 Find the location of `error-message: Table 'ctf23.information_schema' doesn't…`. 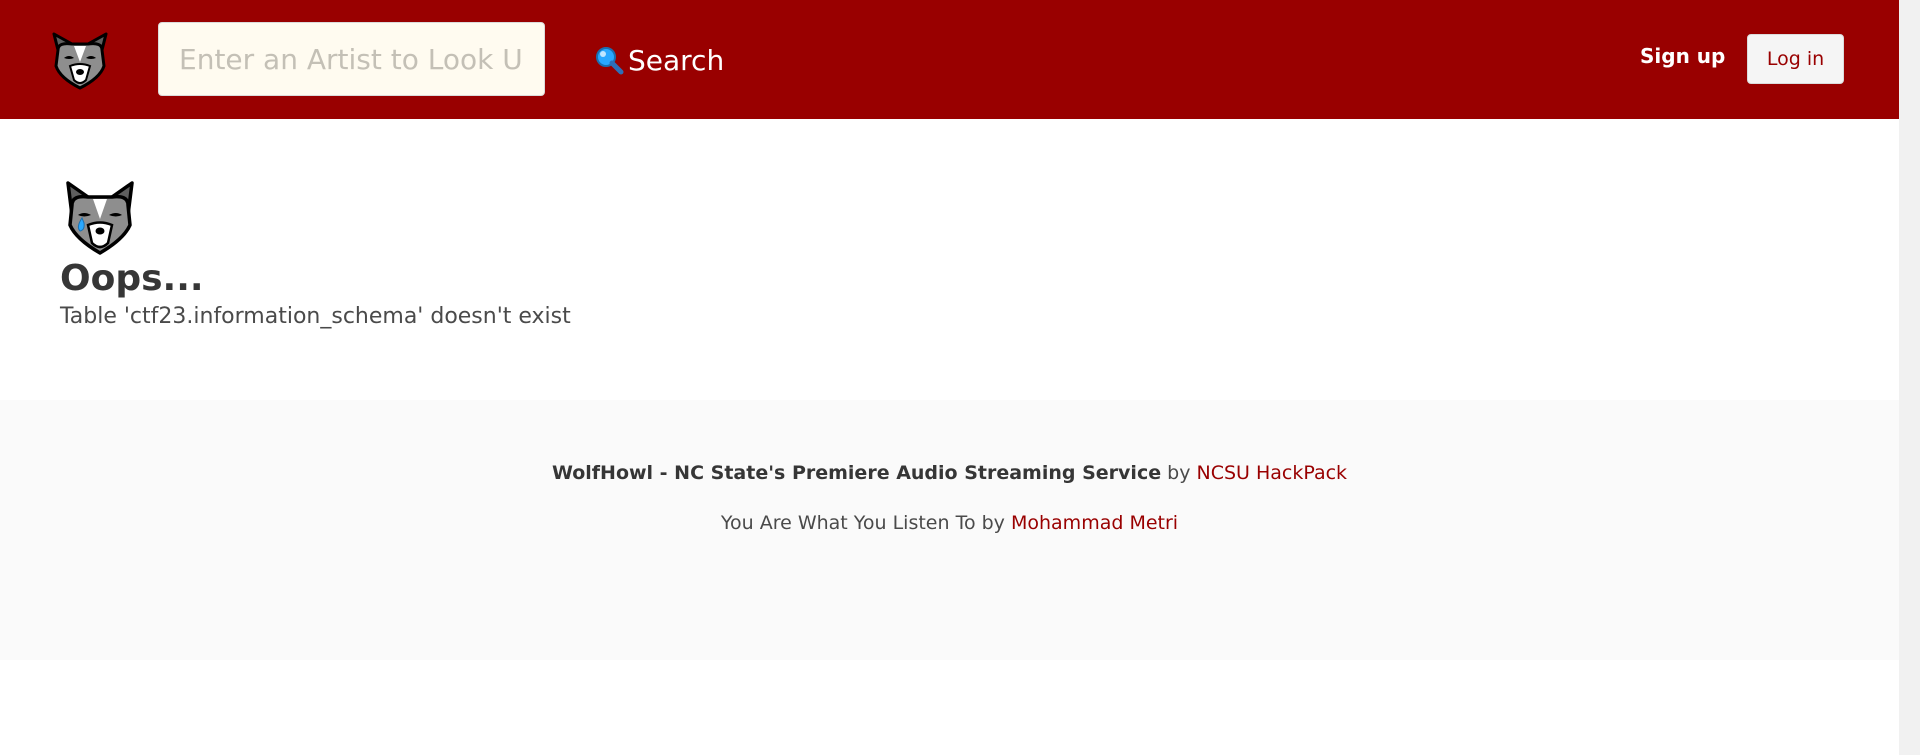

error-message: Table 'ctf23.information_schema' doesn't… is located at coordinates (315, 316).